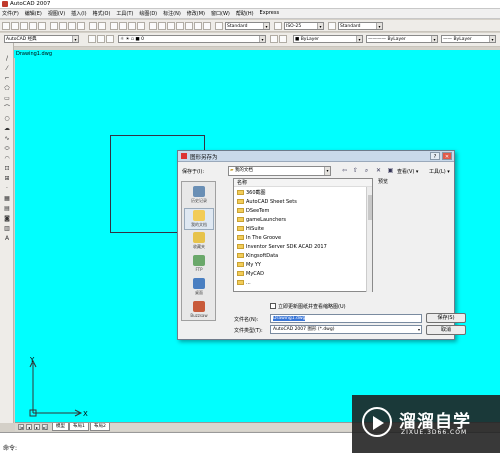 This screenshot has height=463, width=500. Describe the element at coordinates (148, 13) in the screenshot. I see `menu-draw: 绘图(D)` at that location.